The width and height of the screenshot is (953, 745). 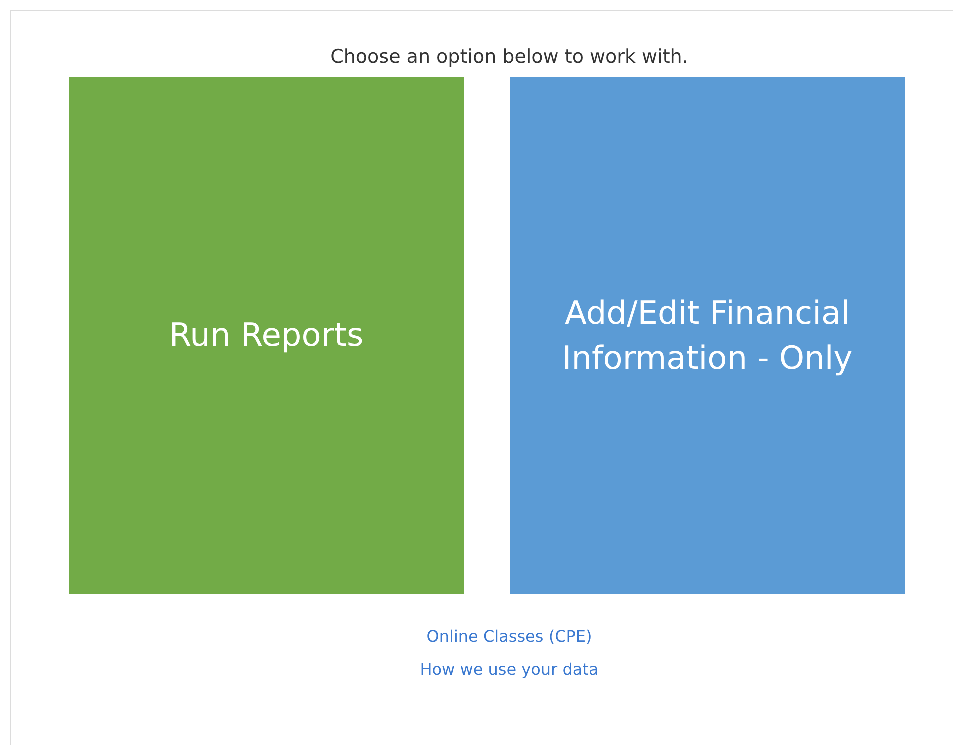 I want to click on footer-link: How we use your data, so click(x=509, y=669).